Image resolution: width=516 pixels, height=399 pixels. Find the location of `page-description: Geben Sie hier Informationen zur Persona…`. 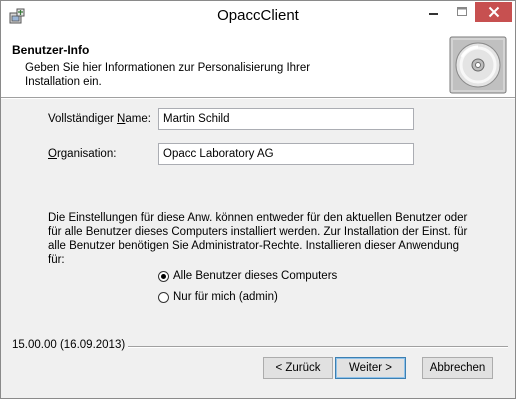

page-description: Geben Sie hier Informationen zur Persona… is located at coordinates (168, 75).